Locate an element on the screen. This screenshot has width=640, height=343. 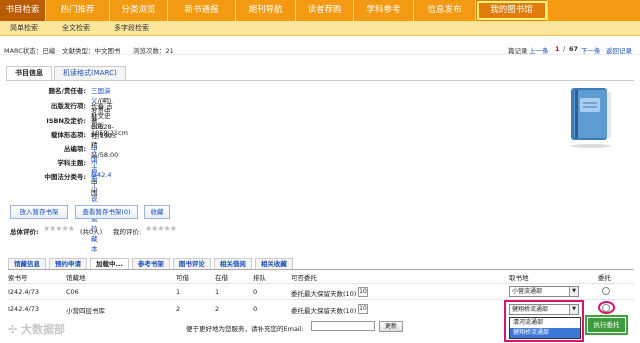
tab-reference-shelf: 参考书架 is located at coordinates (150, 263).